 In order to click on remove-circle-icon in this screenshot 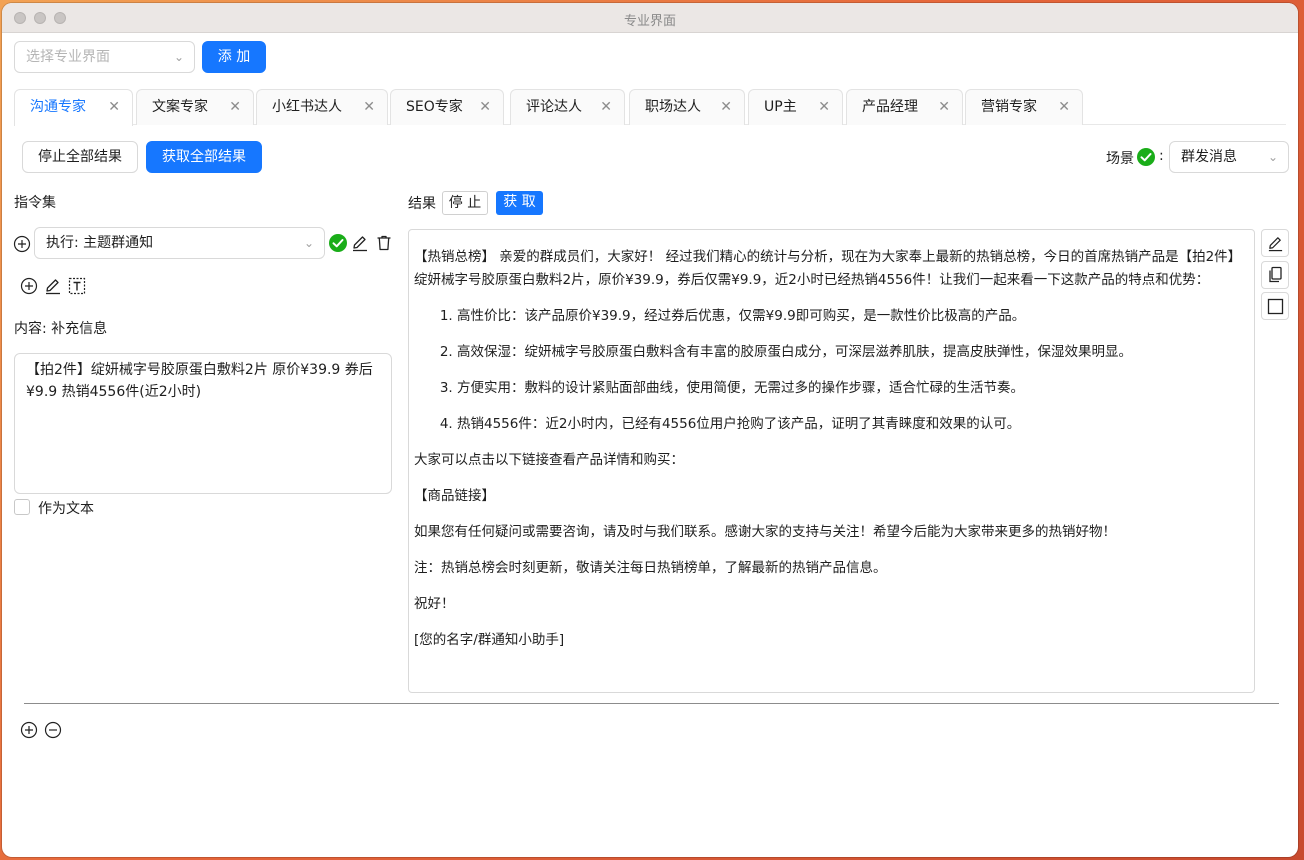, I will do `click(53, 730)`.